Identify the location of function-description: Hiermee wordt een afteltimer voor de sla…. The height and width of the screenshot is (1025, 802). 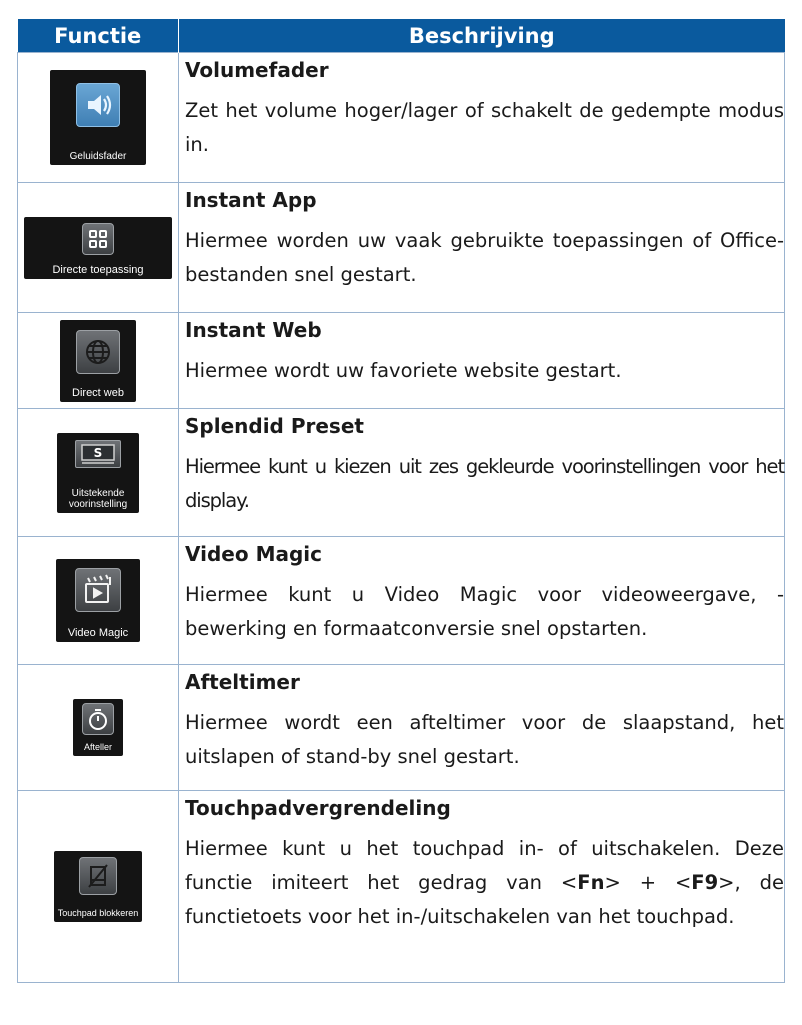
(484, 739).